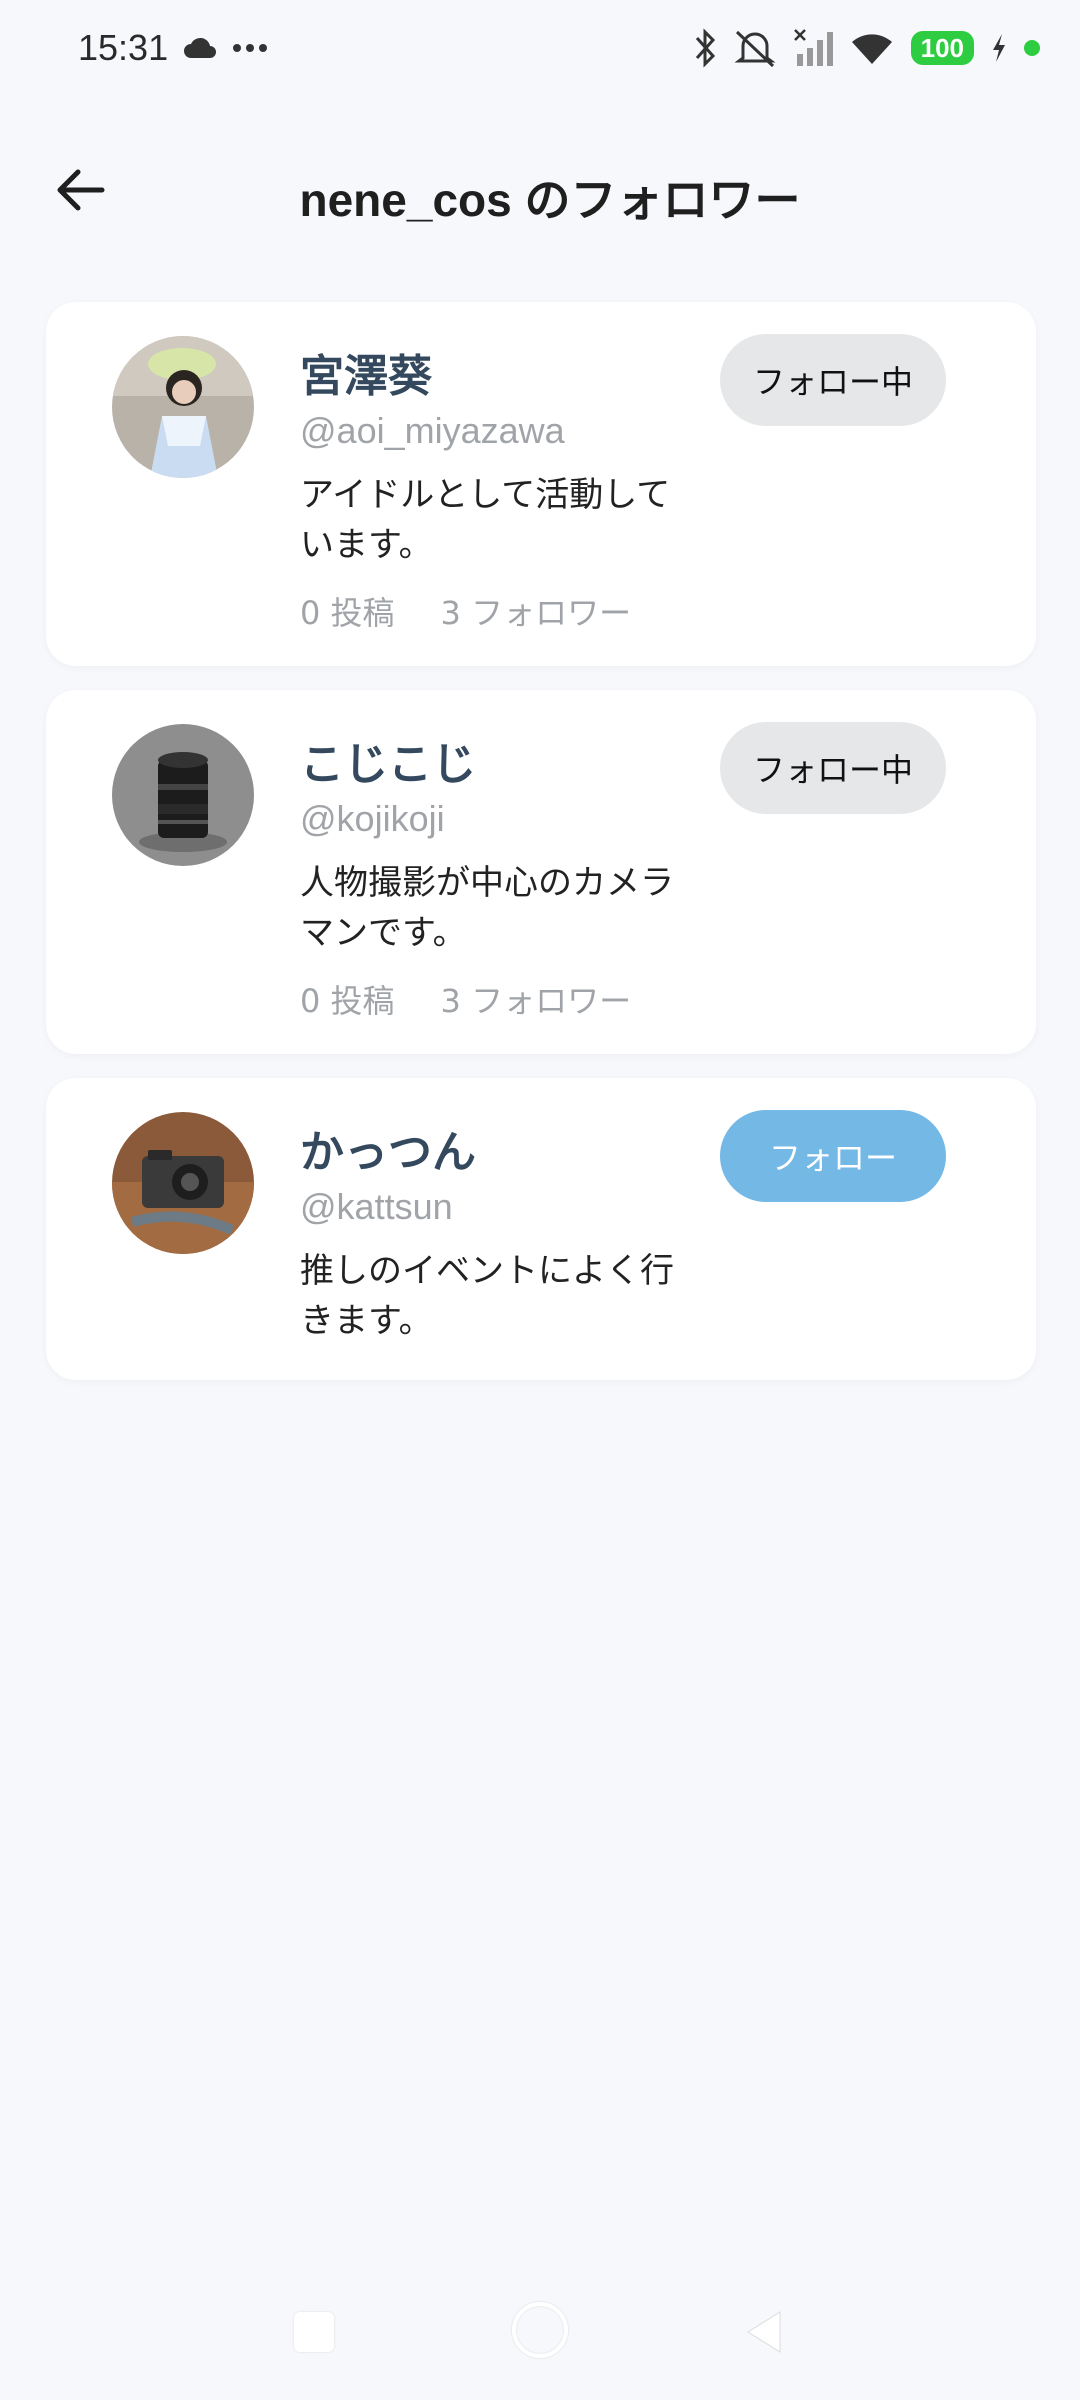  Describe the element at coordinates (540, 2330) in the screenshot. I see `home-button` at that location.